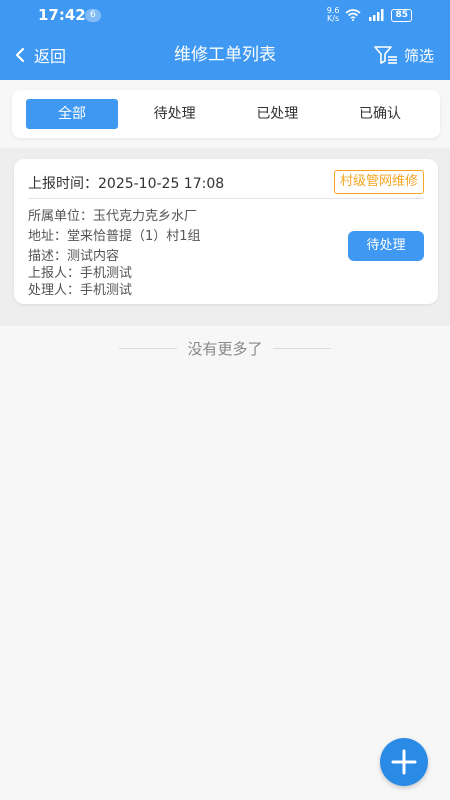  I want to click on back-button: 返回, so click(40, 55).